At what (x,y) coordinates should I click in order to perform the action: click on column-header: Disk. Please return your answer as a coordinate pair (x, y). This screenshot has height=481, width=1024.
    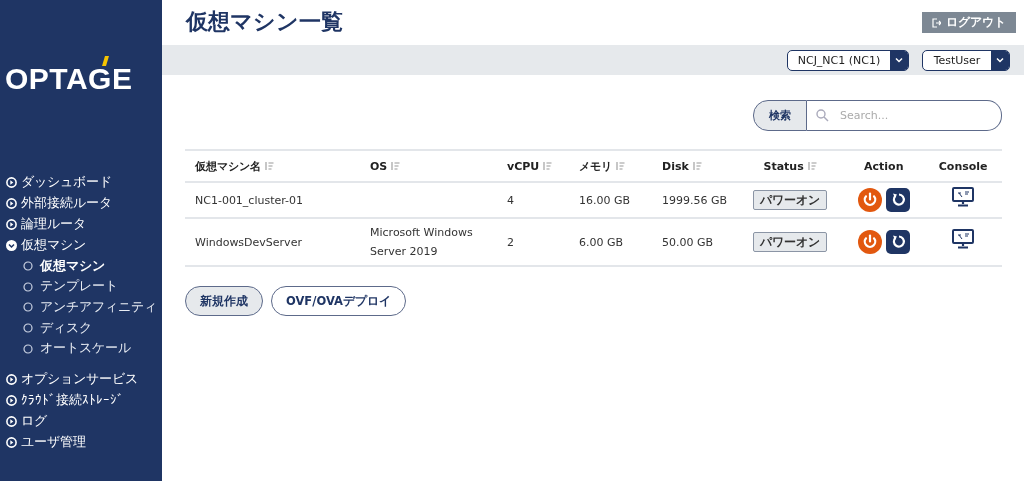
    Looking at the image, I should click on (695, 166).